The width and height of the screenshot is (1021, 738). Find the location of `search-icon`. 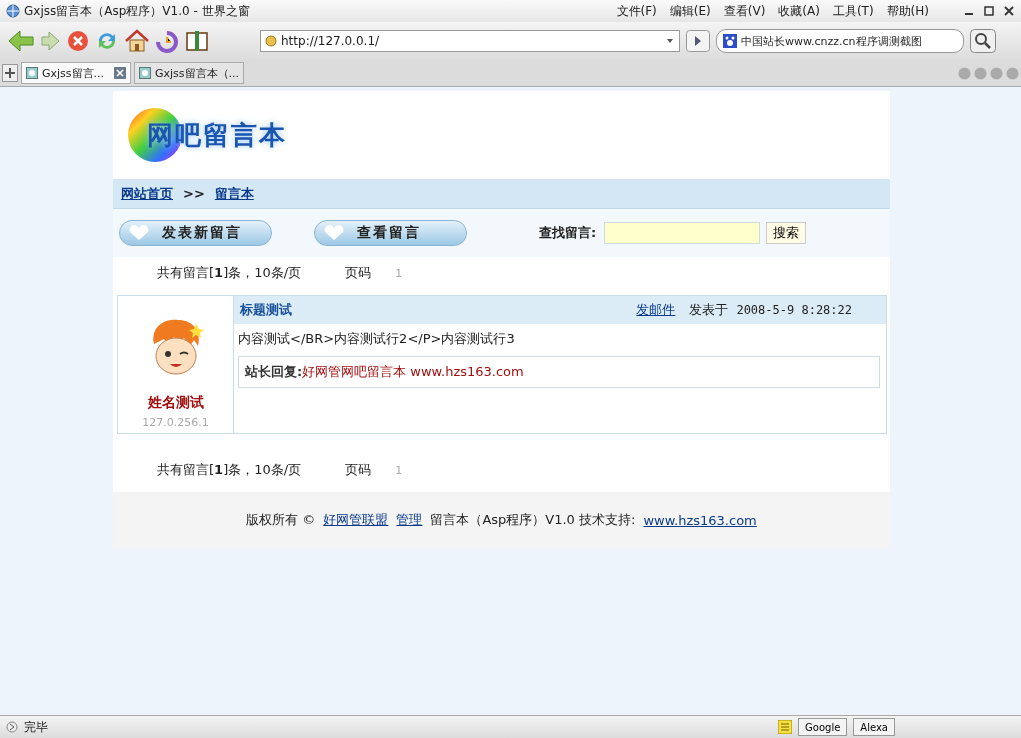

search-icon is located at coordinates (983, 41).